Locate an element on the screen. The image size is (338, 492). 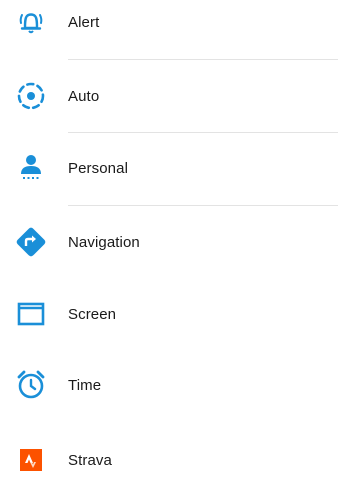
list-item-label: Navigation is located at coordinates (104, 242).